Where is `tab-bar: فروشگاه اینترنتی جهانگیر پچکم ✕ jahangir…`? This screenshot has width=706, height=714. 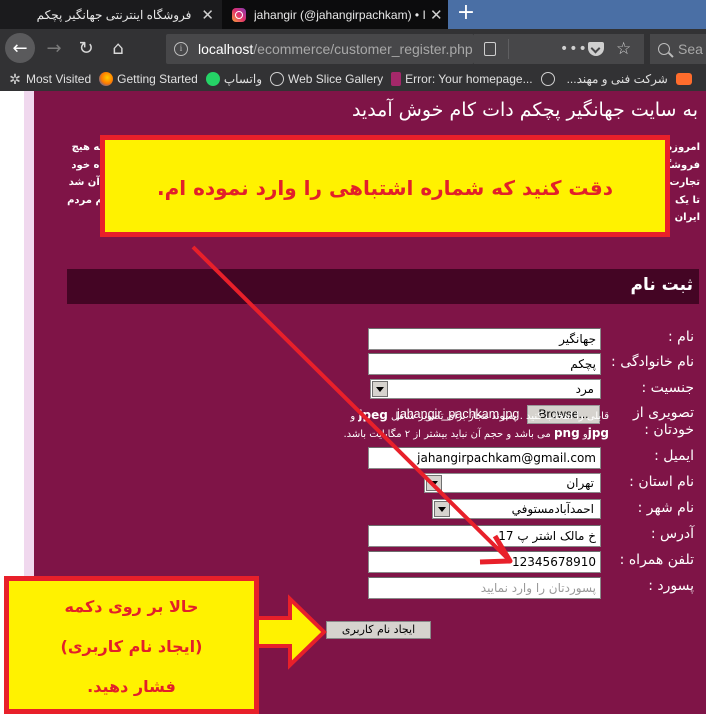
tab-bar: فروشگاه اینترنتی جهانگیر پچکم ✕ jahangir… is located at coordinates (353, 14).